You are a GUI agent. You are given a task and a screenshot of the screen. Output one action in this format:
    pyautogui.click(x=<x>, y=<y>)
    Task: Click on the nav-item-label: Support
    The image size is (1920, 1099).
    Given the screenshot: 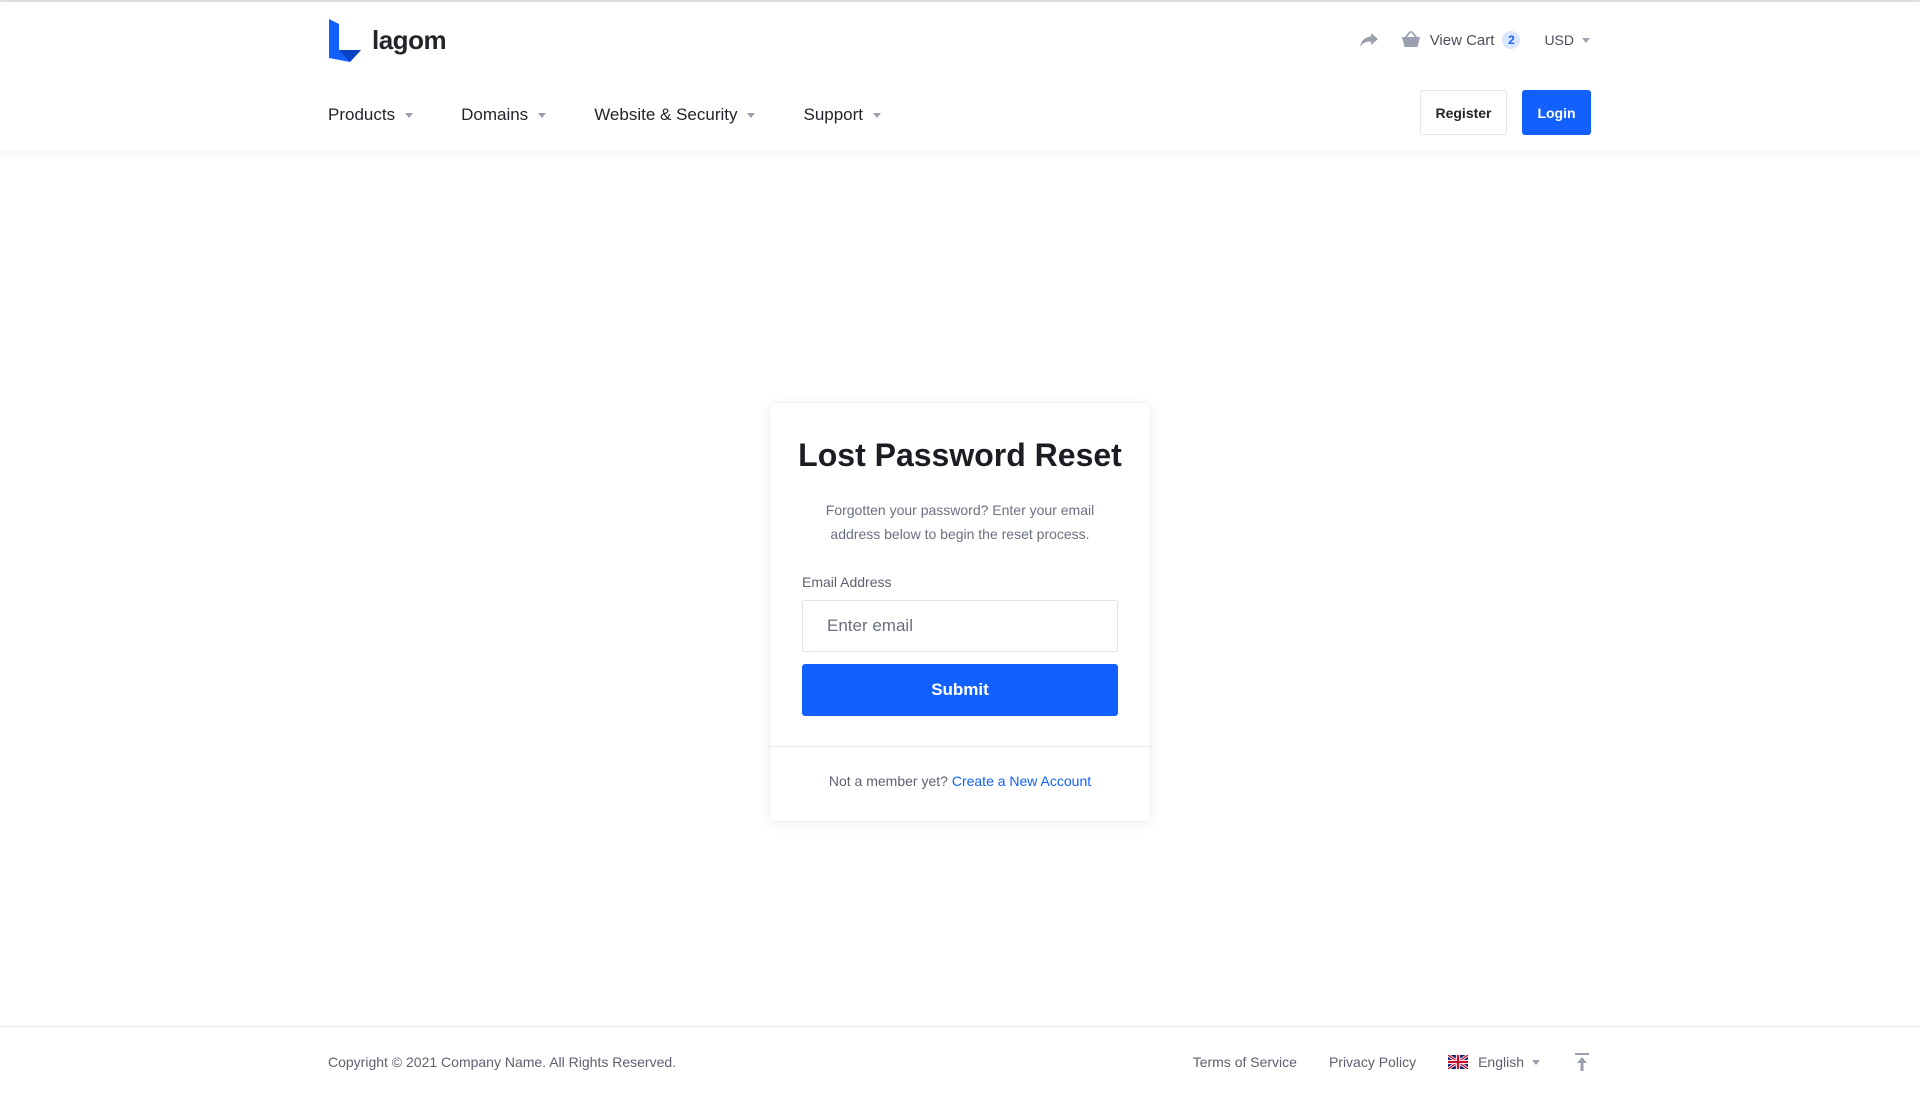 What is the action you would take?
    pyautogui.click(x=833, y=114)
    